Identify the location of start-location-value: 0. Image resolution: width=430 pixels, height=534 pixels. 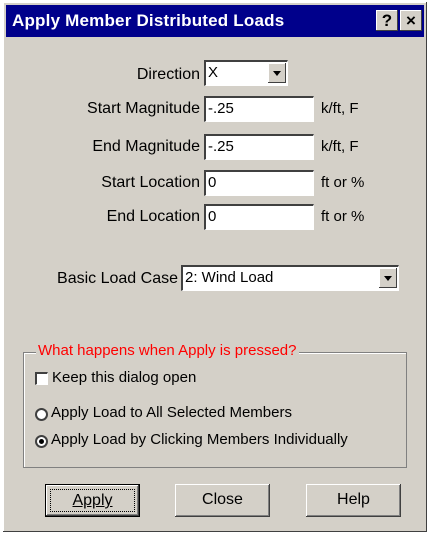
(212, 182).